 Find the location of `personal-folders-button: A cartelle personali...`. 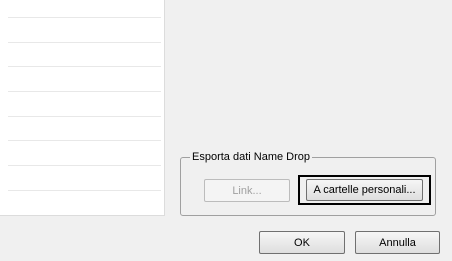

personal-folders-button: A cartelle personali... is located at coordinates (364, 190).